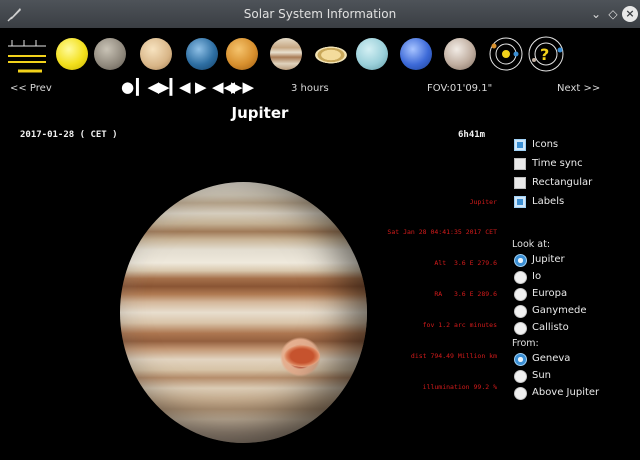 The height and width of the screenshot is (460, 640). Describe the element at coordinates (260, 113) in the screenshot. I see `planet-title: Jupiter` at that location.